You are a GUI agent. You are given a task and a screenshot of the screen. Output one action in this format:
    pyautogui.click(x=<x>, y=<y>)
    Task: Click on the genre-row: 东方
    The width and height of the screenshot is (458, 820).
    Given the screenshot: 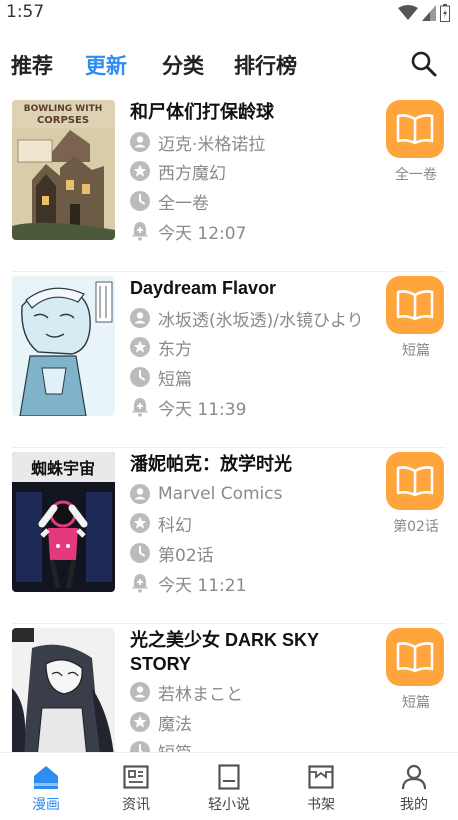 What is the action you would take?
    pyautogui.click(x=255, y=347)
    